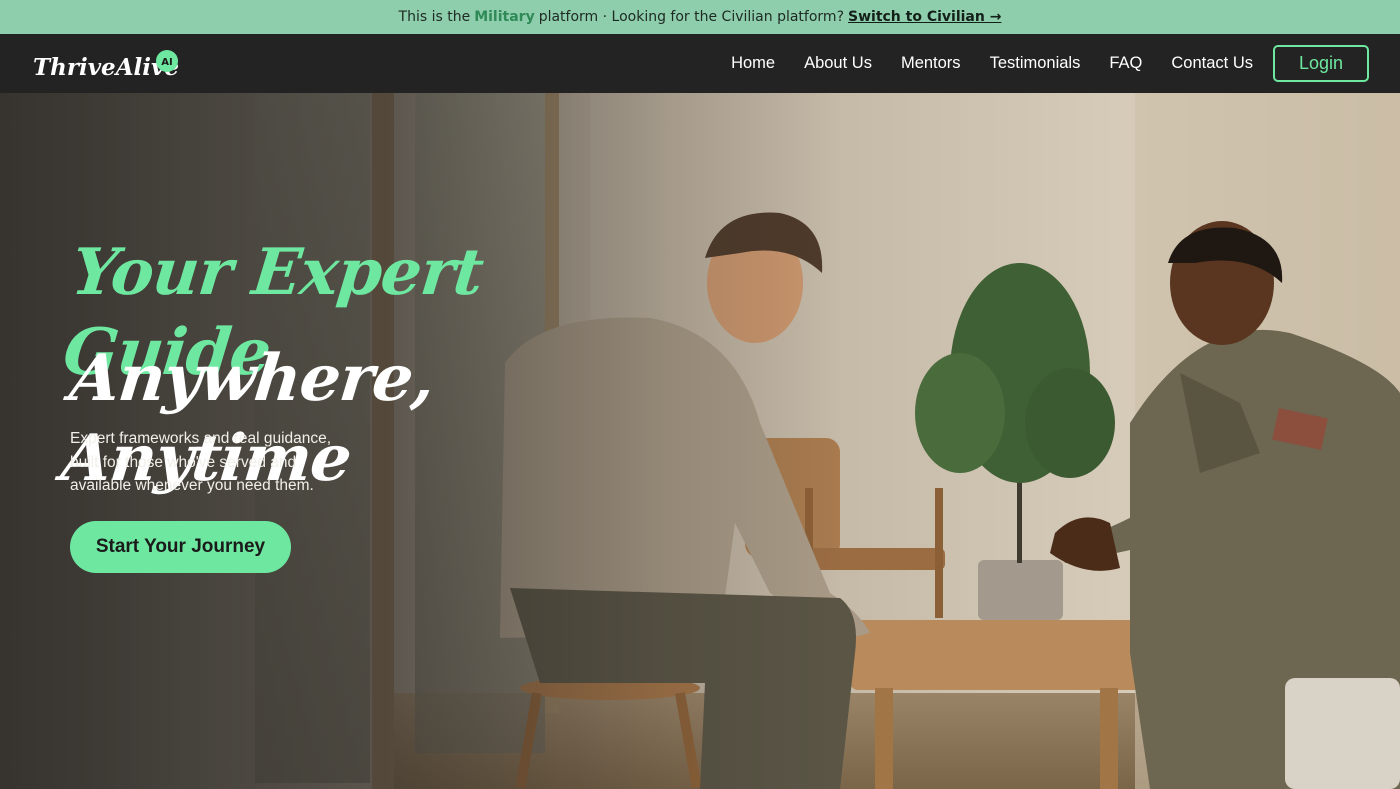 This screenshot has height=789, width=1400. I want to click on login-button: Login, so click(1321, 63).